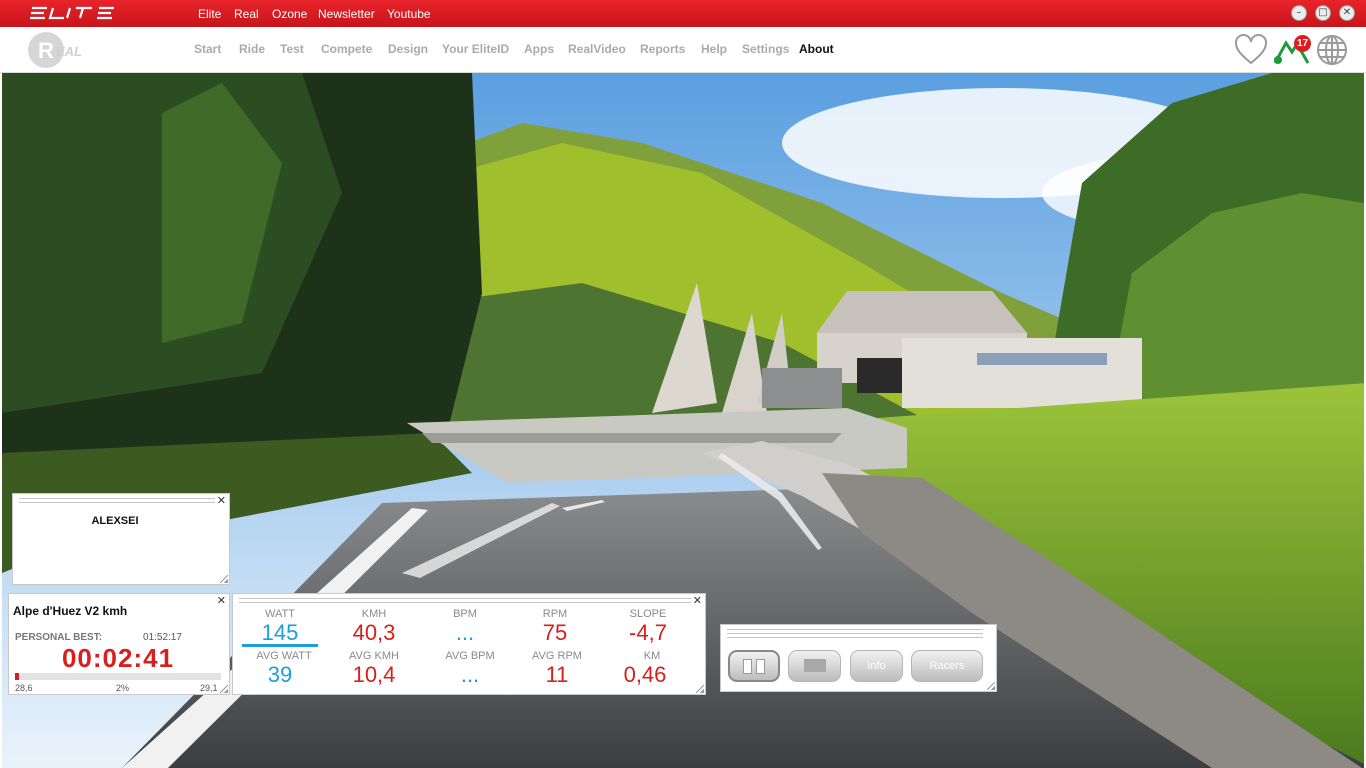 This screenshot has height=768, width=1366. I want to click on stop-button, so click(814, 666).